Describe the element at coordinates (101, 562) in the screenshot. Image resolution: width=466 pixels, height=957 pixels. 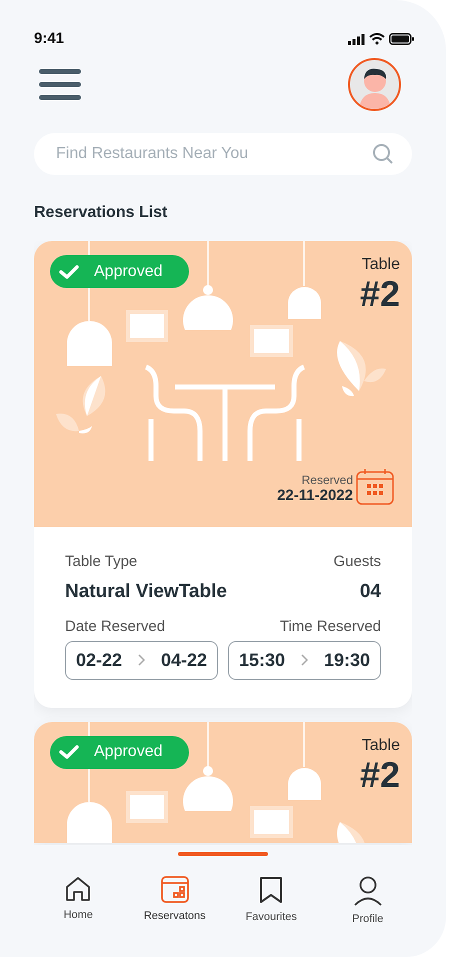
I see `field-label: Table Type` at that location.